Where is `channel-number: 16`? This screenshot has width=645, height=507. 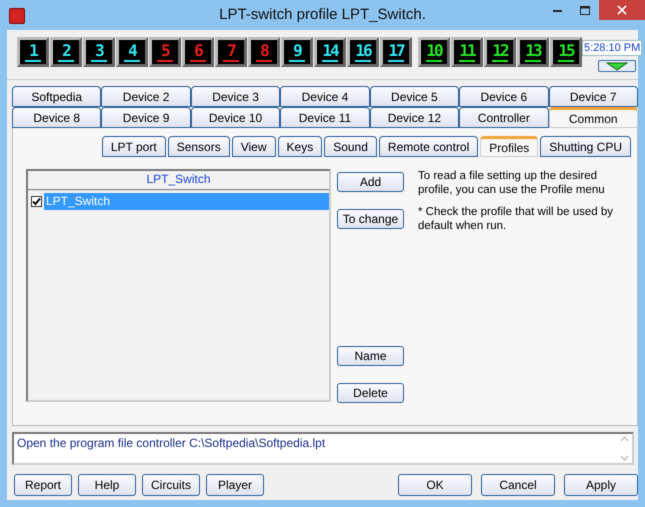 channel-number: 16 is located at coordinates (363, 50).